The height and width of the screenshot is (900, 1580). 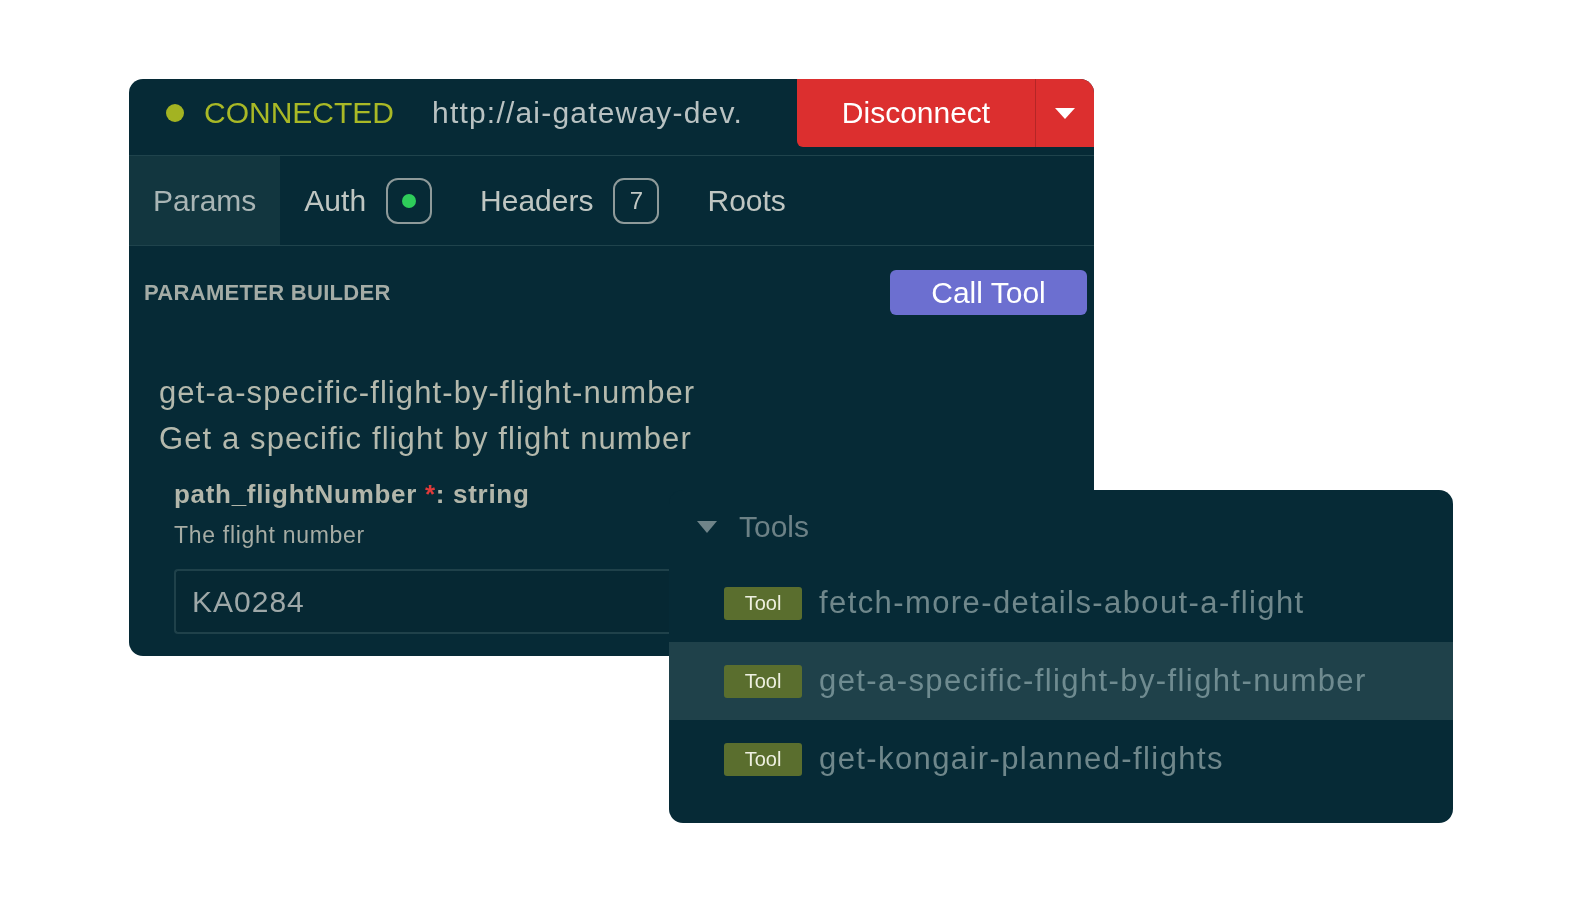 I want to click on server-url: http://ai-gateway-dev., so click(x=587, y=113).